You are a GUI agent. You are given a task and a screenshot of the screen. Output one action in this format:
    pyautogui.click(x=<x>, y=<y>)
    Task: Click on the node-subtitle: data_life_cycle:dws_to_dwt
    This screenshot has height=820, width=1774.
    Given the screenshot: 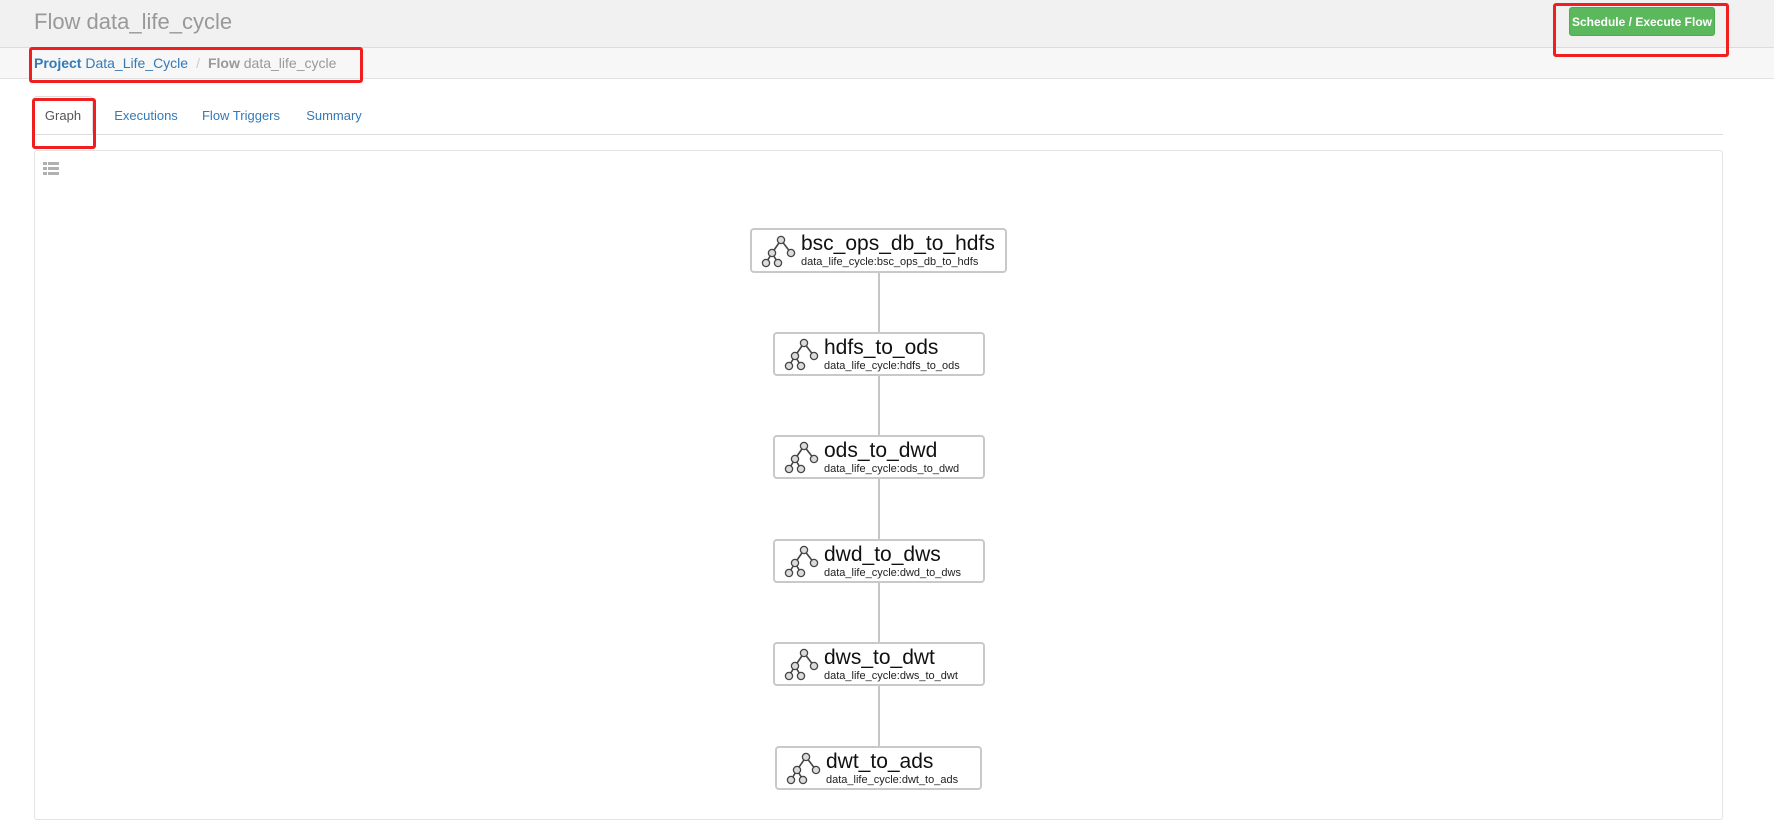 What is the action you would take?
    pyautogui.click(x=891, y=675)
    